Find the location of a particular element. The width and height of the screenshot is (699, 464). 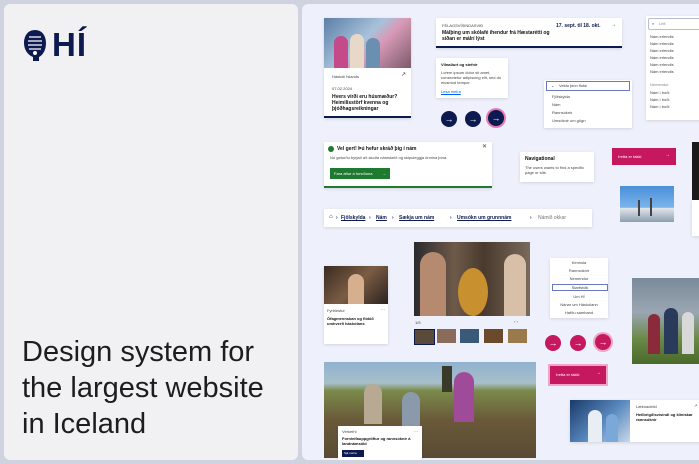

video-thumbnail is located at coordinates (356, 285).